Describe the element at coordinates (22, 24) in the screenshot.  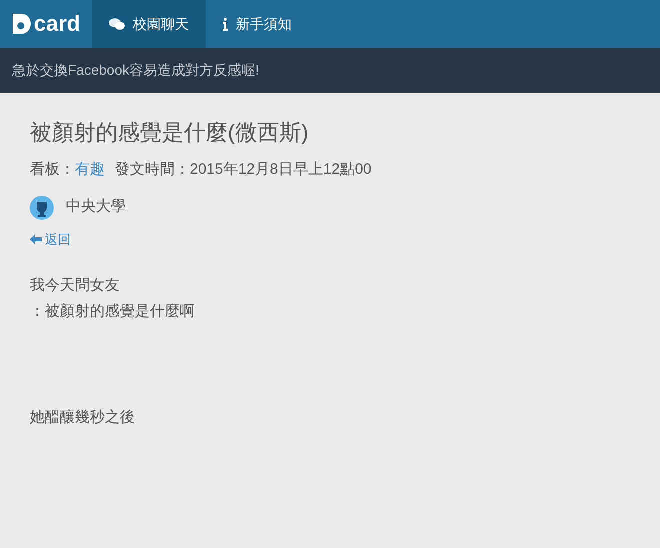
I see `logo-d-icon` at that location.